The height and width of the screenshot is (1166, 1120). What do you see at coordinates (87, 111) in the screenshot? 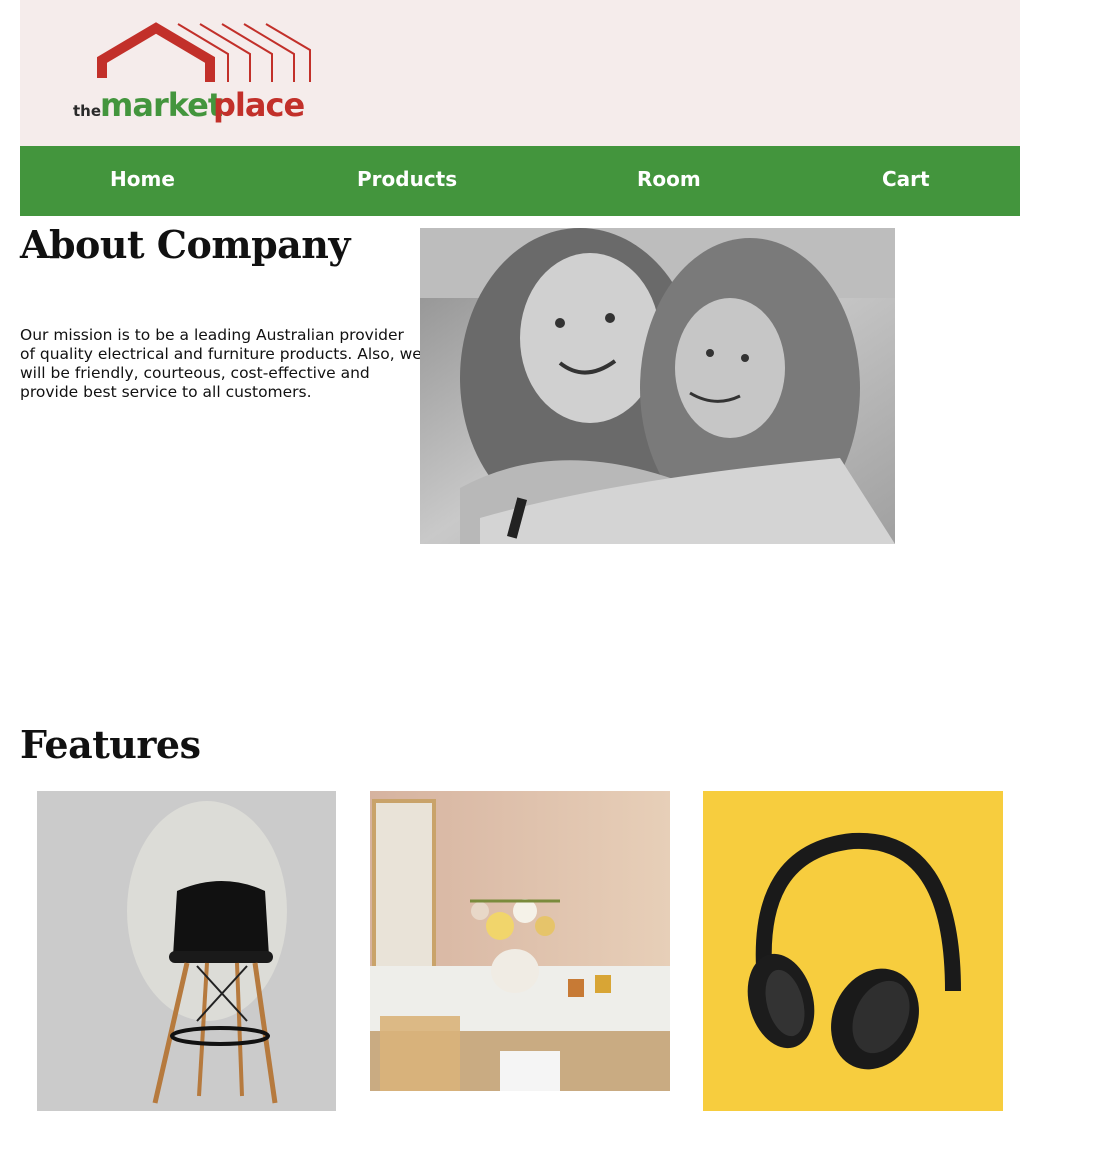
I see `svg-text: the` at bounding box center [87, 111].